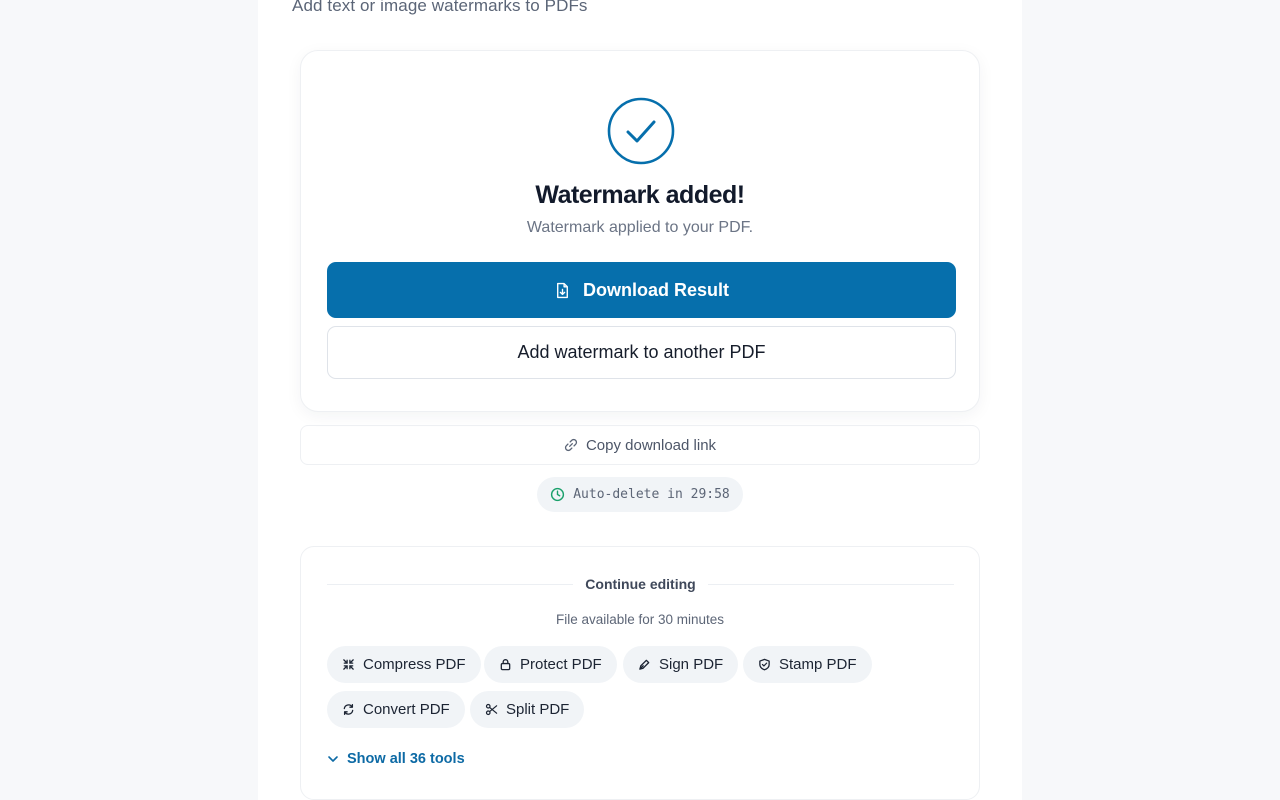 This screenshot has height=800, width=1280. I want to click on download-result-label: Download Result, so click(655, 289).